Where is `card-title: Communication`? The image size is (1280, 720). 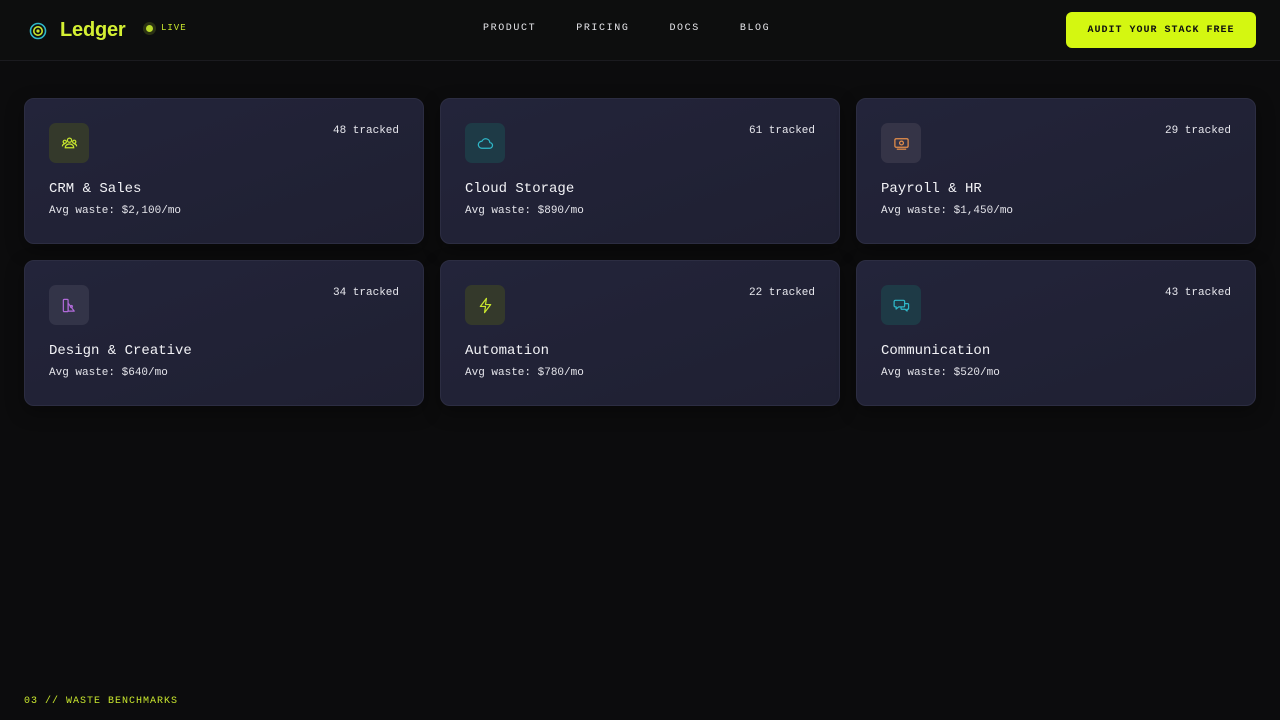
card-title: Communication is located at coordinates (936, 351).